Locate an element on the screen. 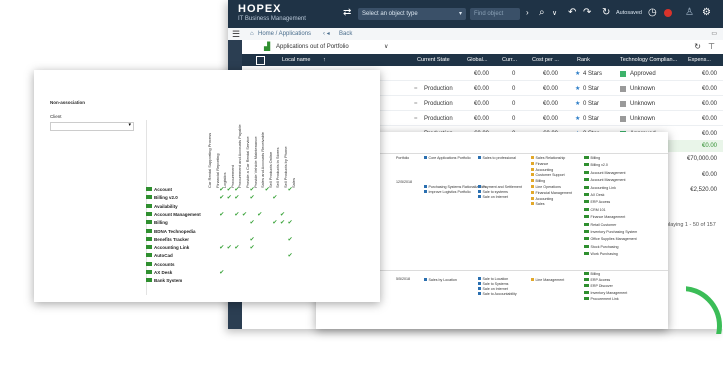 This screenshot has width=723, height=366. tree-node: Sales Relationship is located at coordinates (548, 158).